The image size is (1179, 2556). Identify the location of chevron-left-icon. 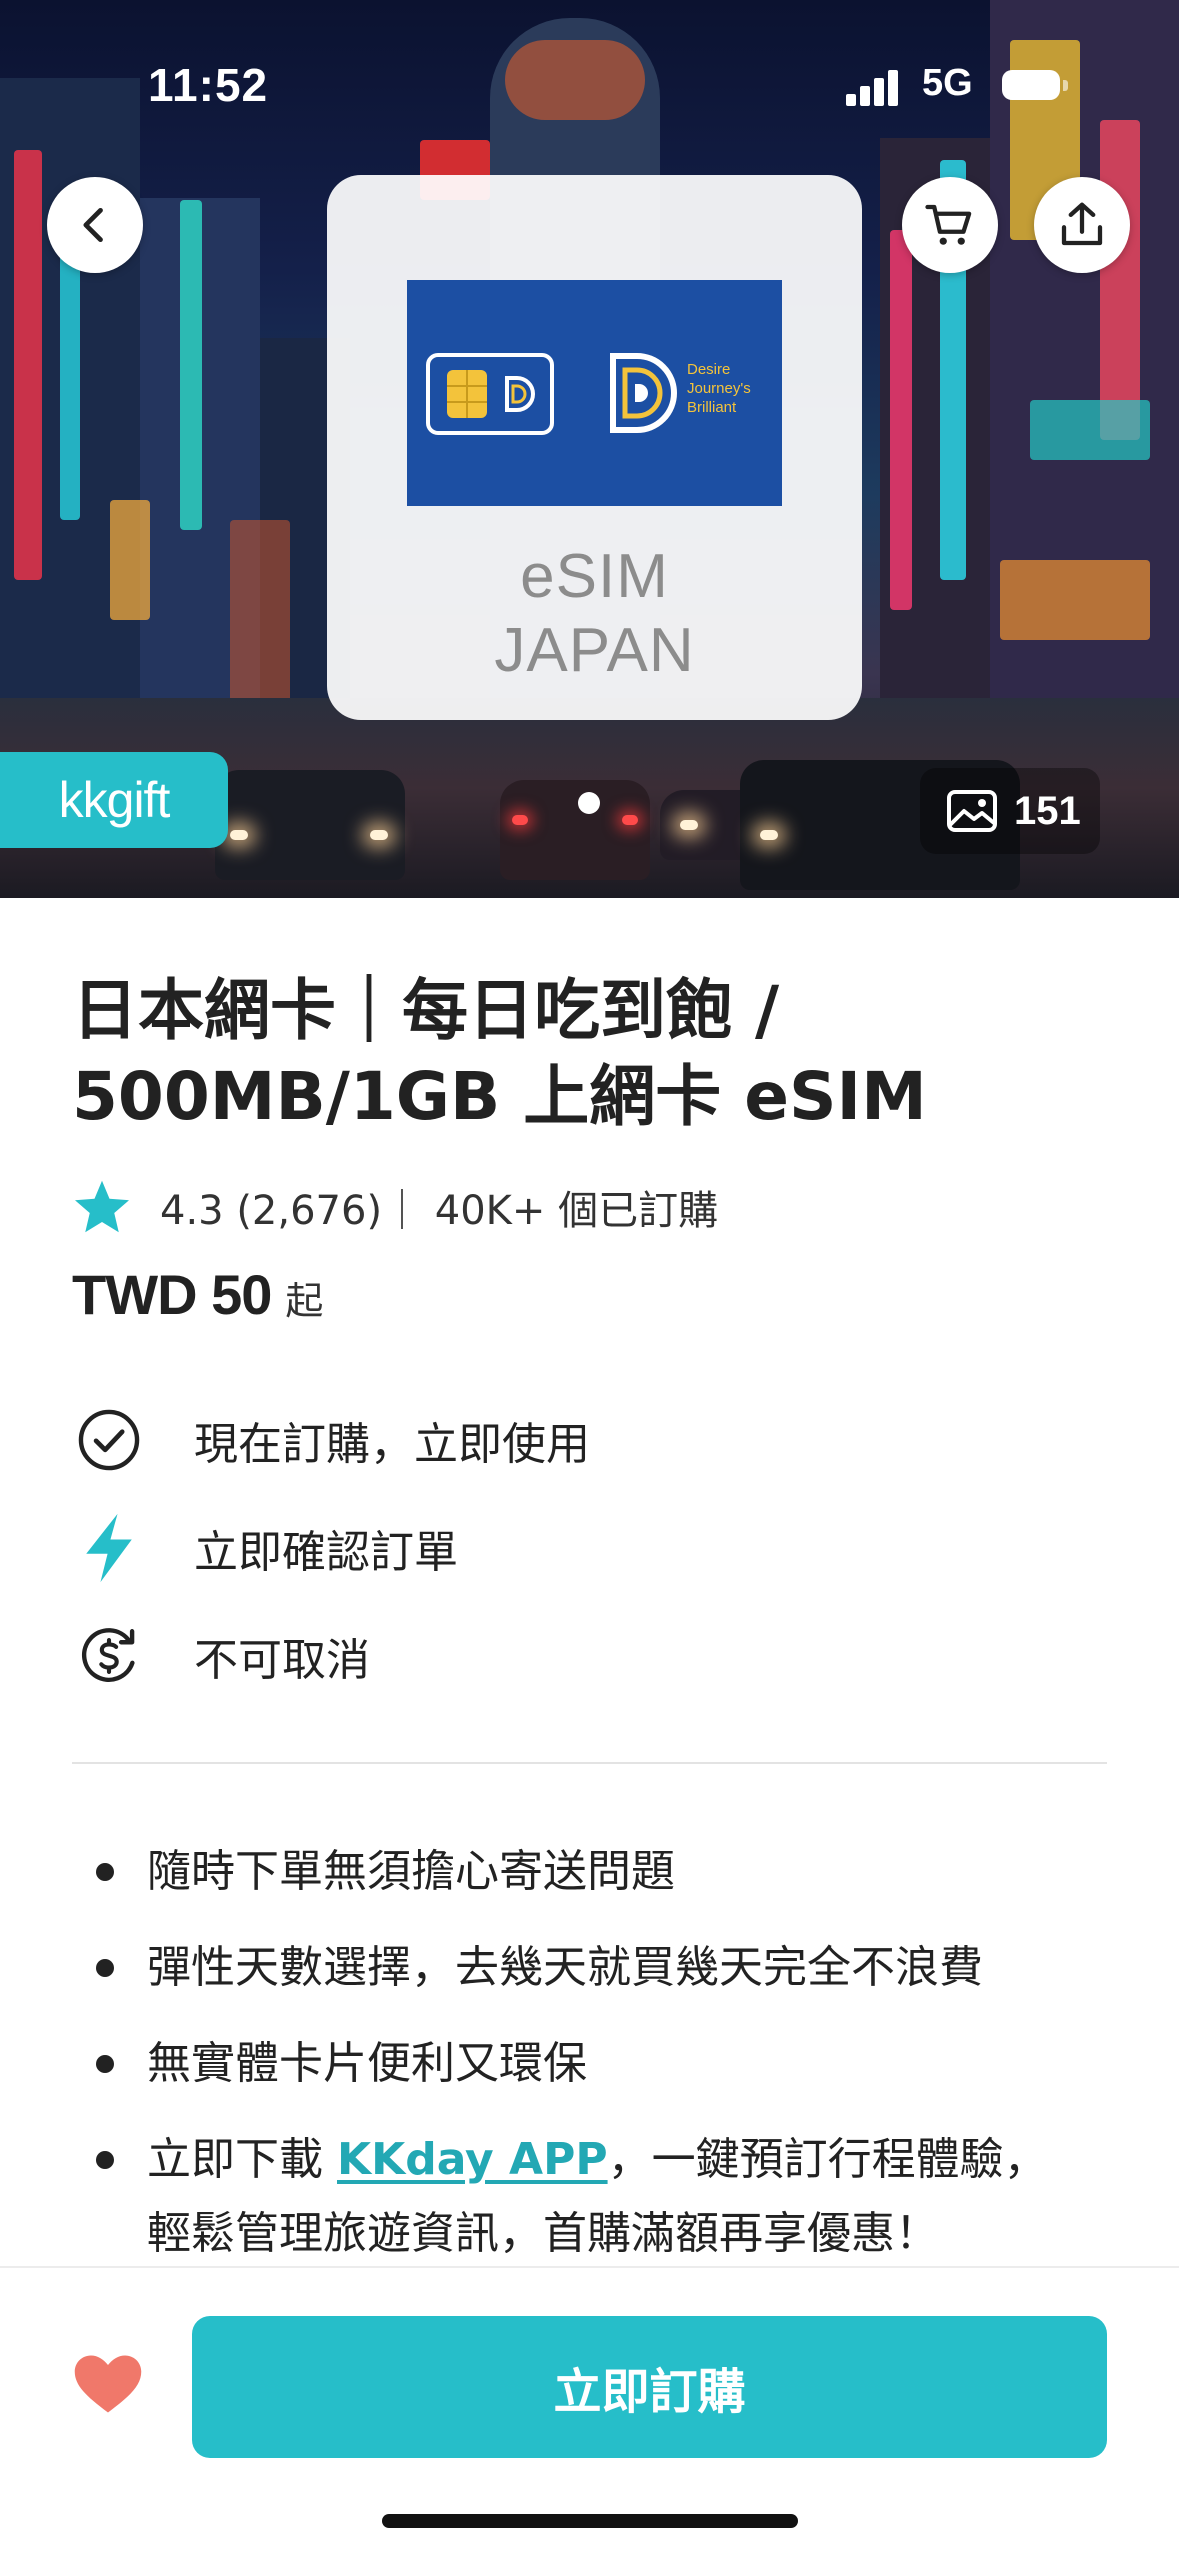
(93, 225).